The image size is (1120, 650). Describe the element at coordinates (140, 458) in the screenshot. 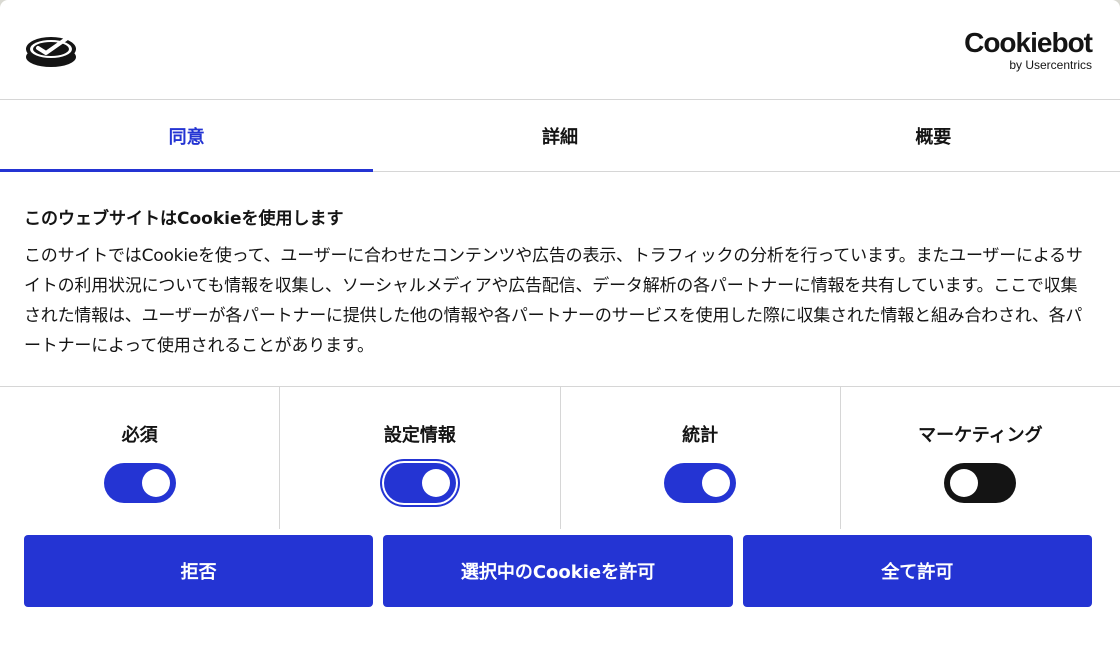

I see `toggle-necessary: 必須` at that location.